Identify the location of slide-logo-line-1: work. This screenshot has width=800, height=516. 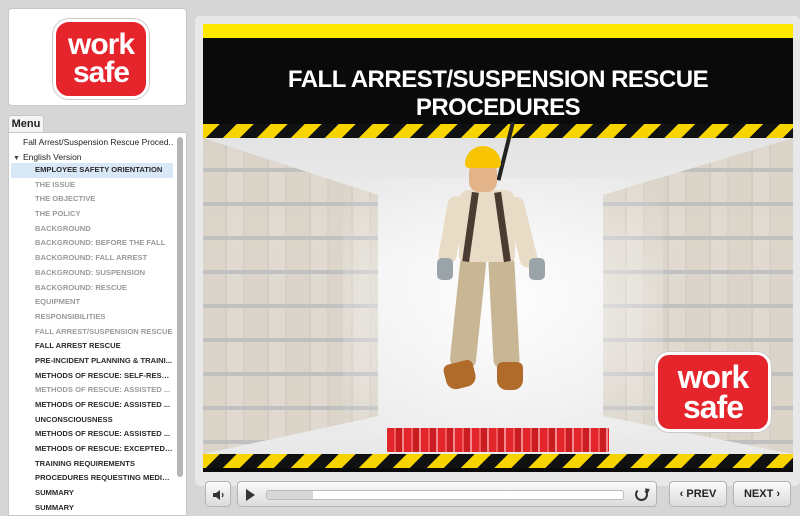
(713, 376).